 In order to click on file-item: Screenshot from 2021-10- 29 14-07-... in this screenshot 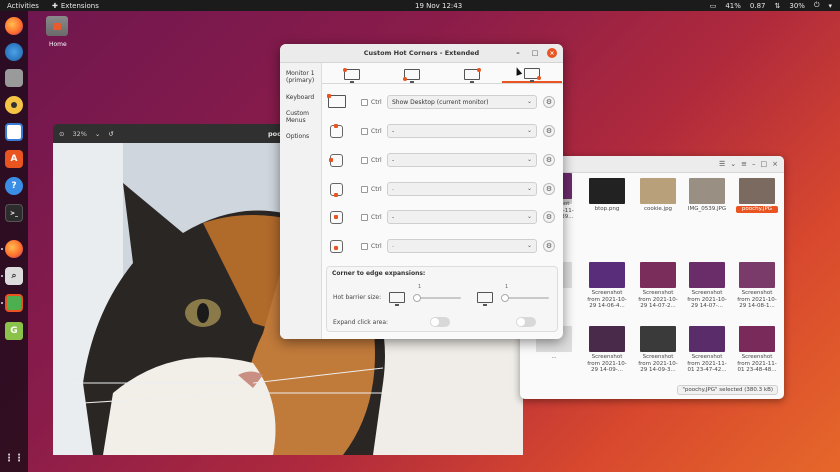, I will do `click(707, 286)`.